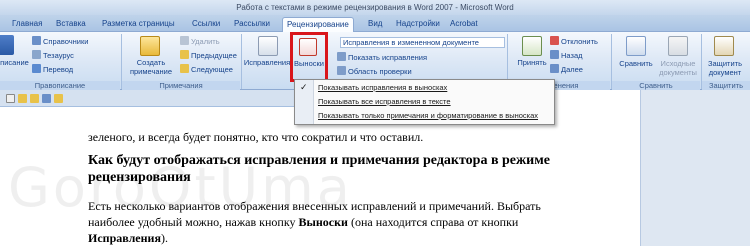 The width and height of the screenshot is (750, 246). What do you see at coordinates (138, 24) in the screenshot?
I see `tab-page-layout: Разметка страницы` at bounding box center [138, 24].